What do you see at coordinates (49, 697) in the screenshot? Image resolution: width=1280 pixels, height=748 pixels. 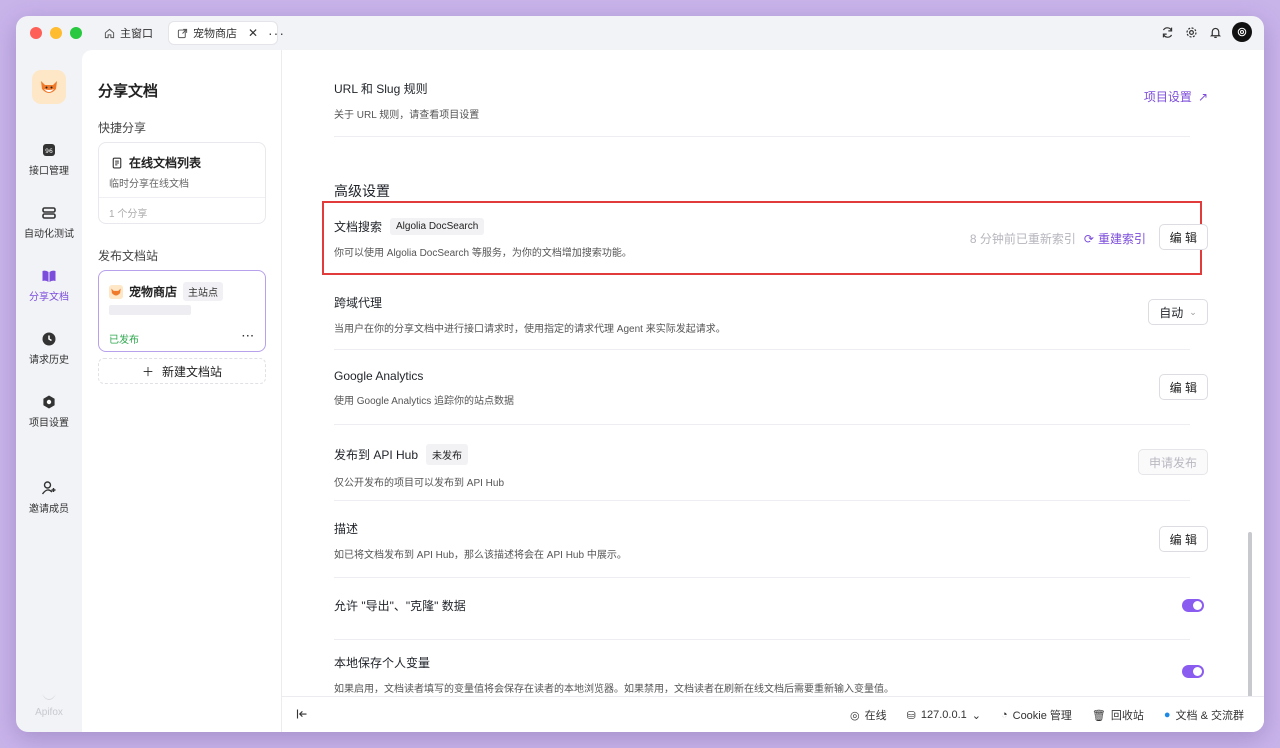 I see `apifox-logo-icon` at bounding box center [49, 697].